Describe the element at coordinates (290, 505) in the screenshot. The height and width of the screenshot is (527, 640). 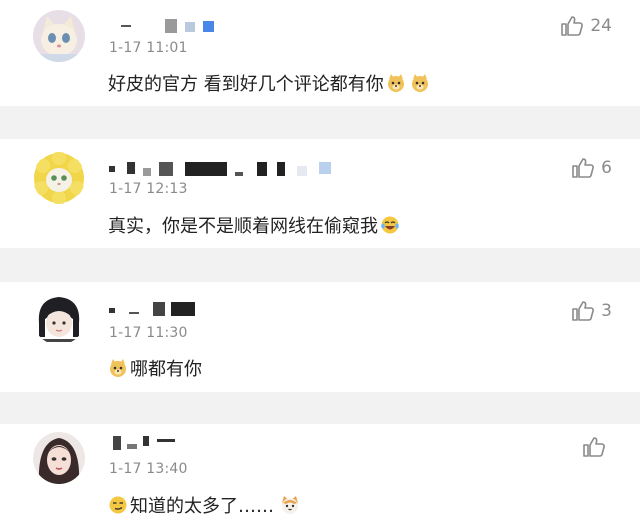
I see `cat-emoji` at that location.